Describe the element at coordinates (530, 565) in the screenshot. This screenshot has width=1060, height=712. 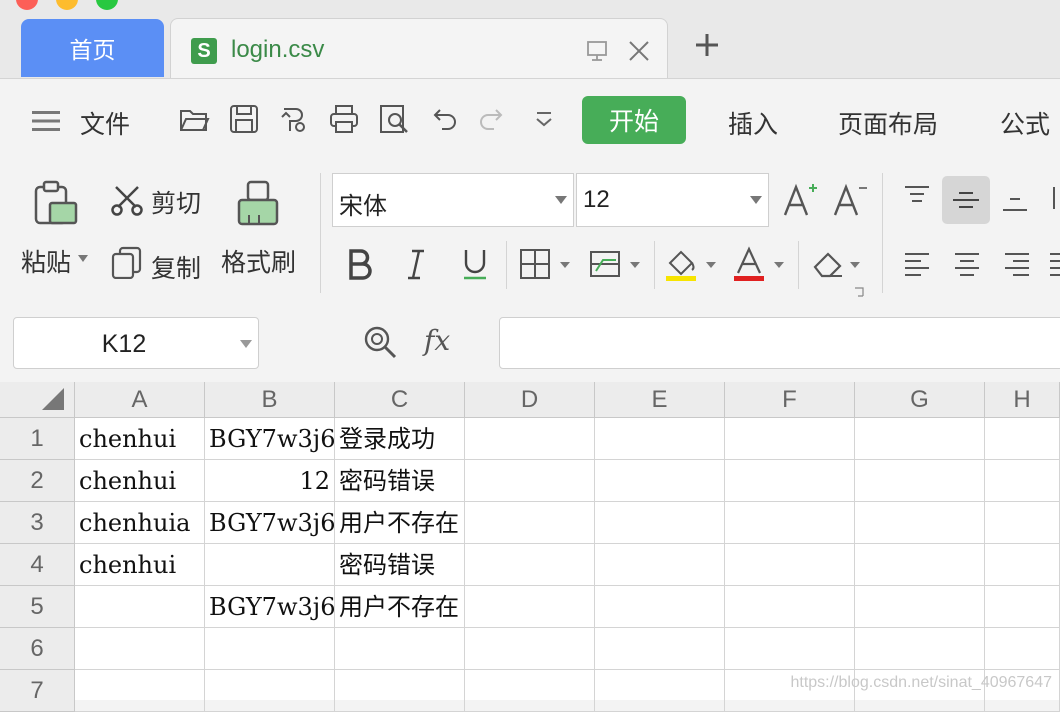
I see `cell-d4` at that location.